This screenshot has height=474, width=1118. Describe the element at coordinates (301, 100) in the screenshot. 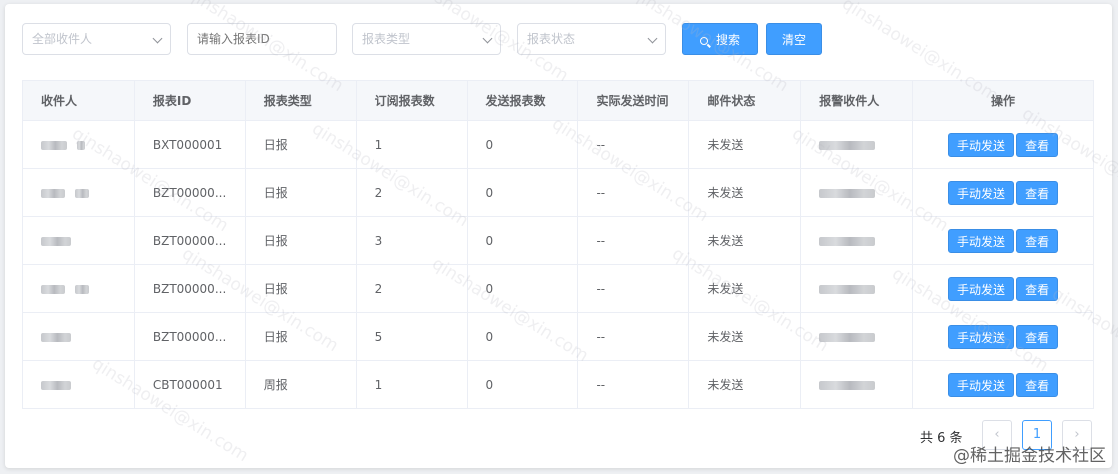

I see `header-report-type: 报表类型` at that location.